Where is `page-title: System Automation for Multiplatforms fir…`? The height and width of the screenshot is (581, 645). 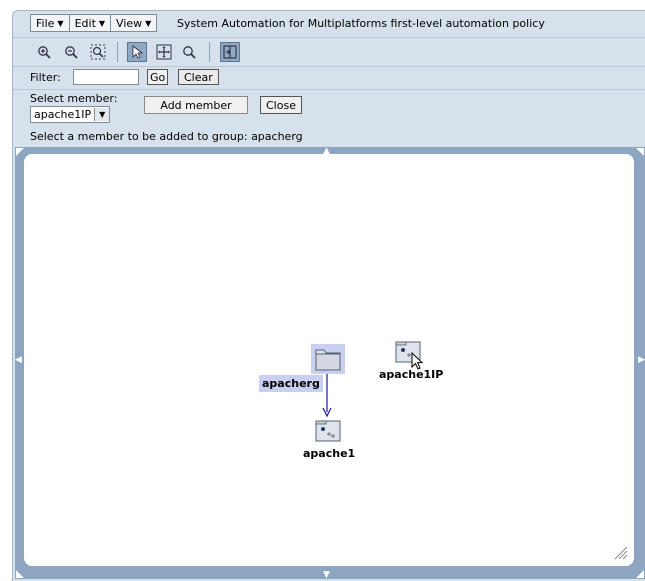 page-title: System Automation for Multiplatforms fir… is located at coordinates (361, 23).